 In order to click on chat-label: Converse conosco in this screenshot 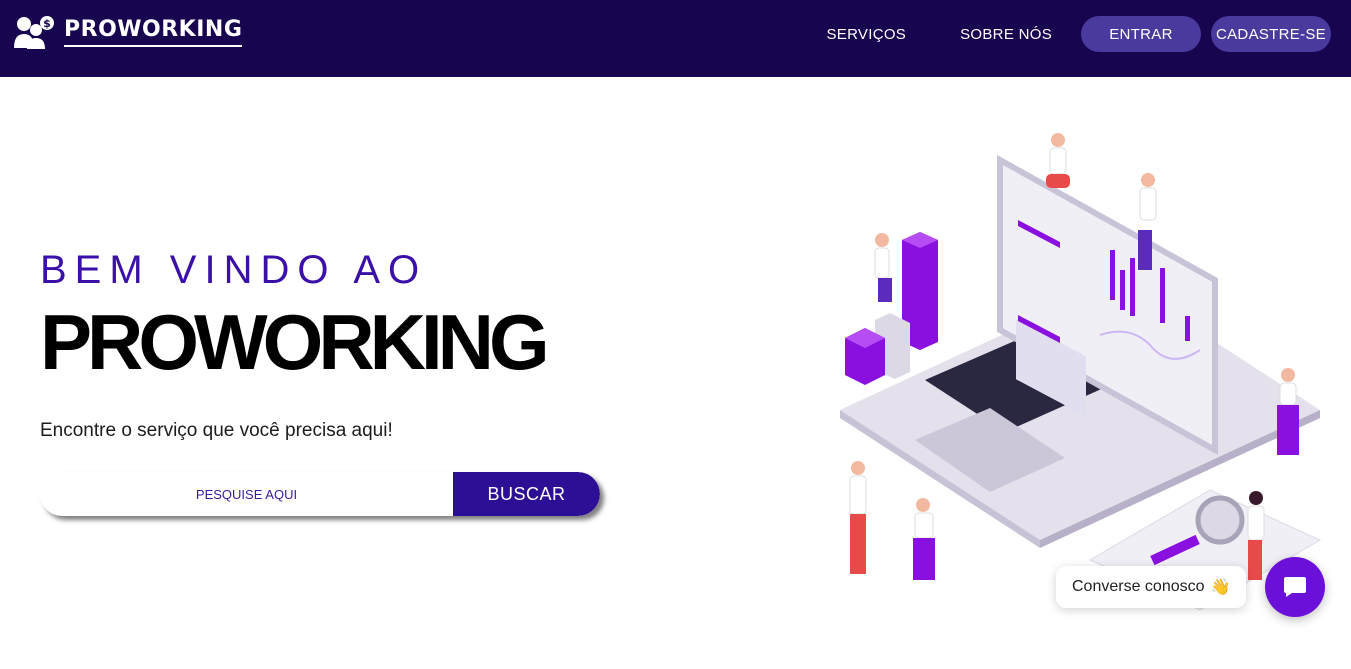, I will do `click(1138, 586)`.